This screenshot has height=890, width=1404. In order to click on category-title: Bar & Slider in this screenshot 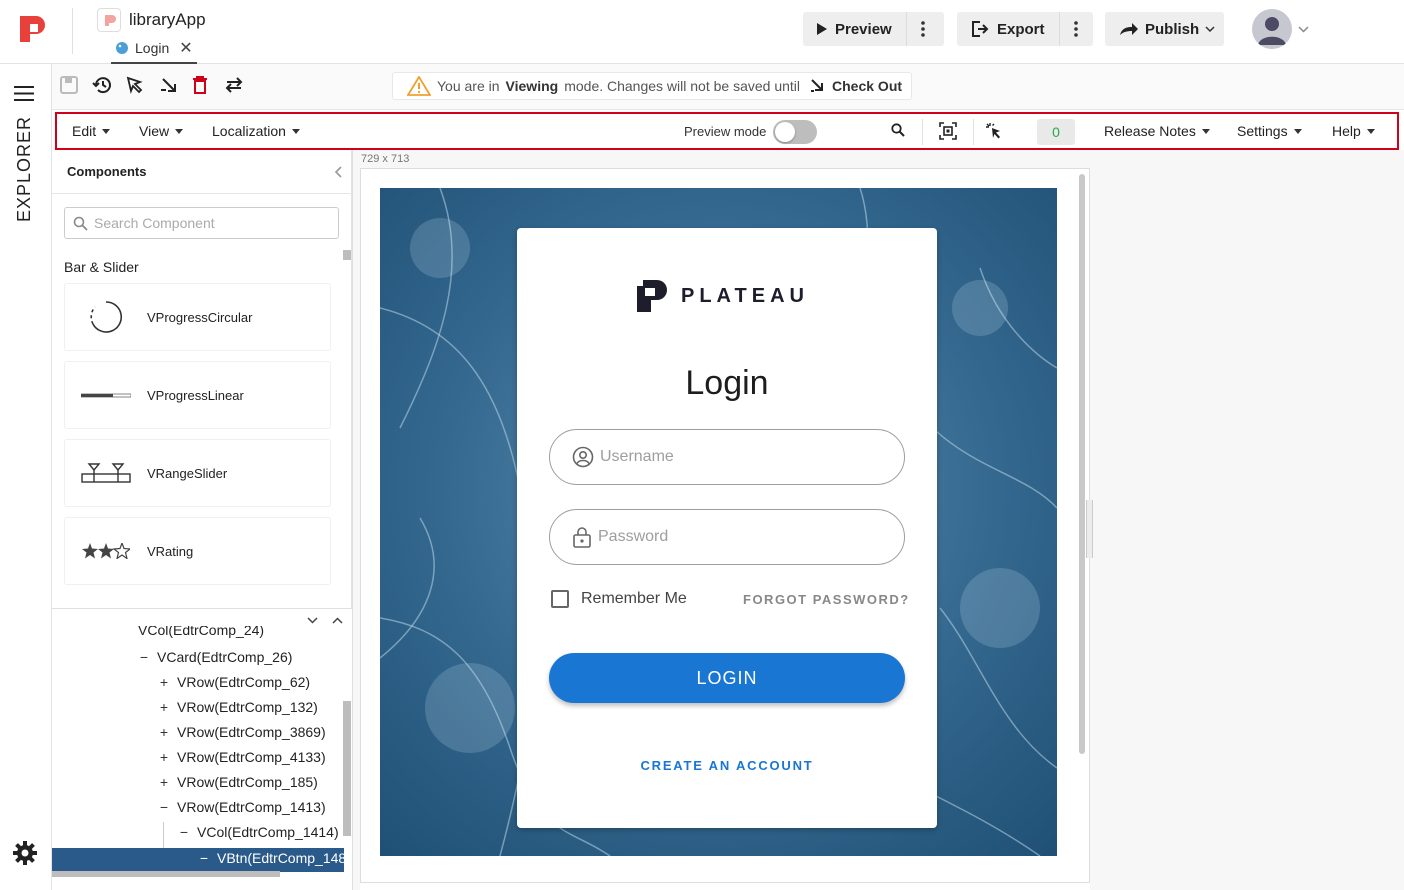, I will do `click(101, 267)`.